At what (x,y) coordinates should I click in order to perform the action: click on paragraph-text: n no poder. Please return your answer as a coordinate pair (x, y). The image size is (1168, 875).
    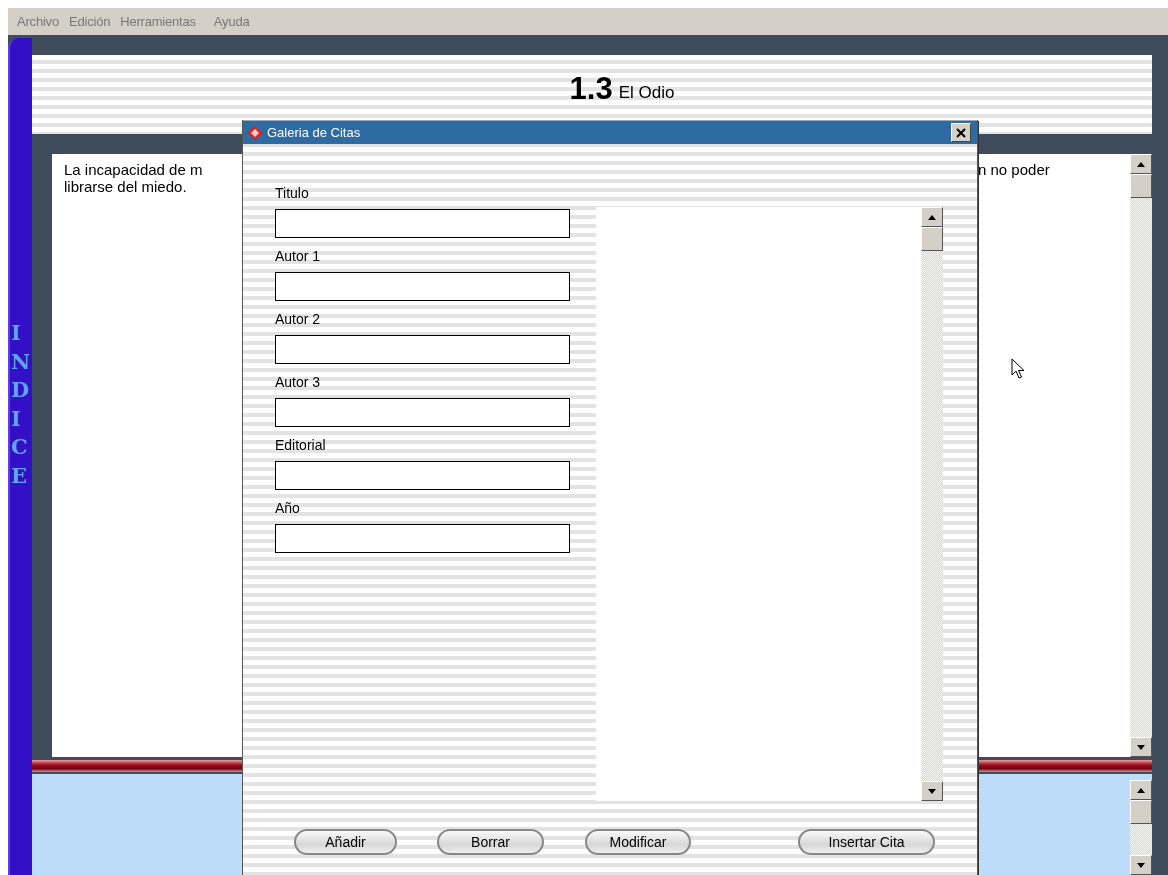
    Looking at the image, I should click on (1014, 171).